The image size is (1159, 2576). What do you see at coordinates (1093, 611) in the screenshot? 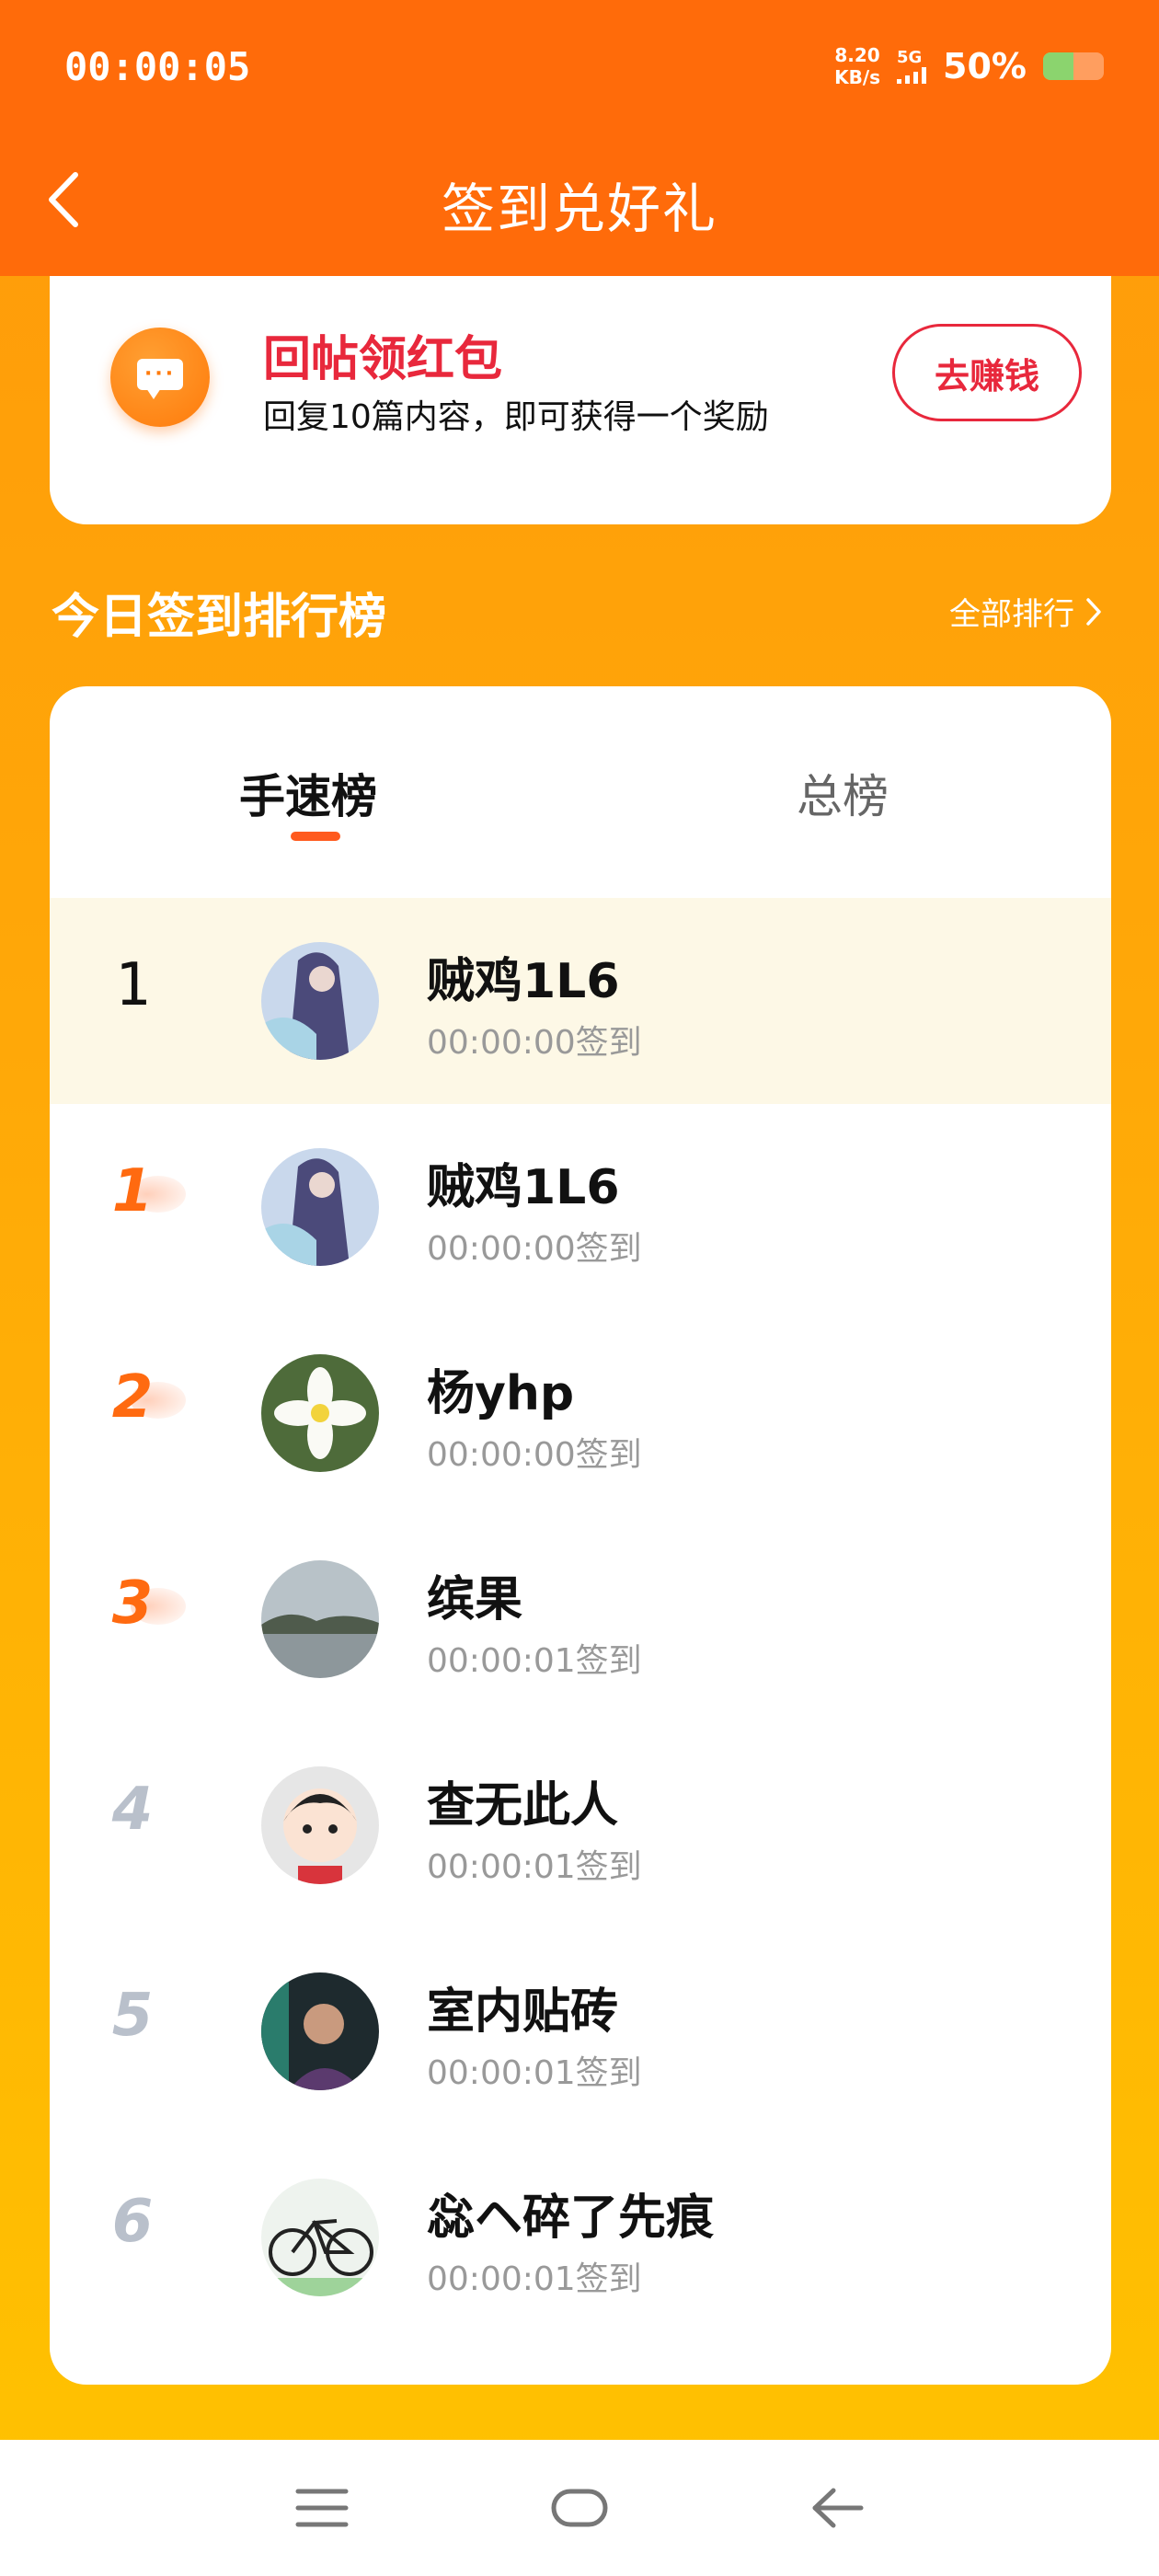
I see `chevron-right-icon` at bounding box center [1093, 611].